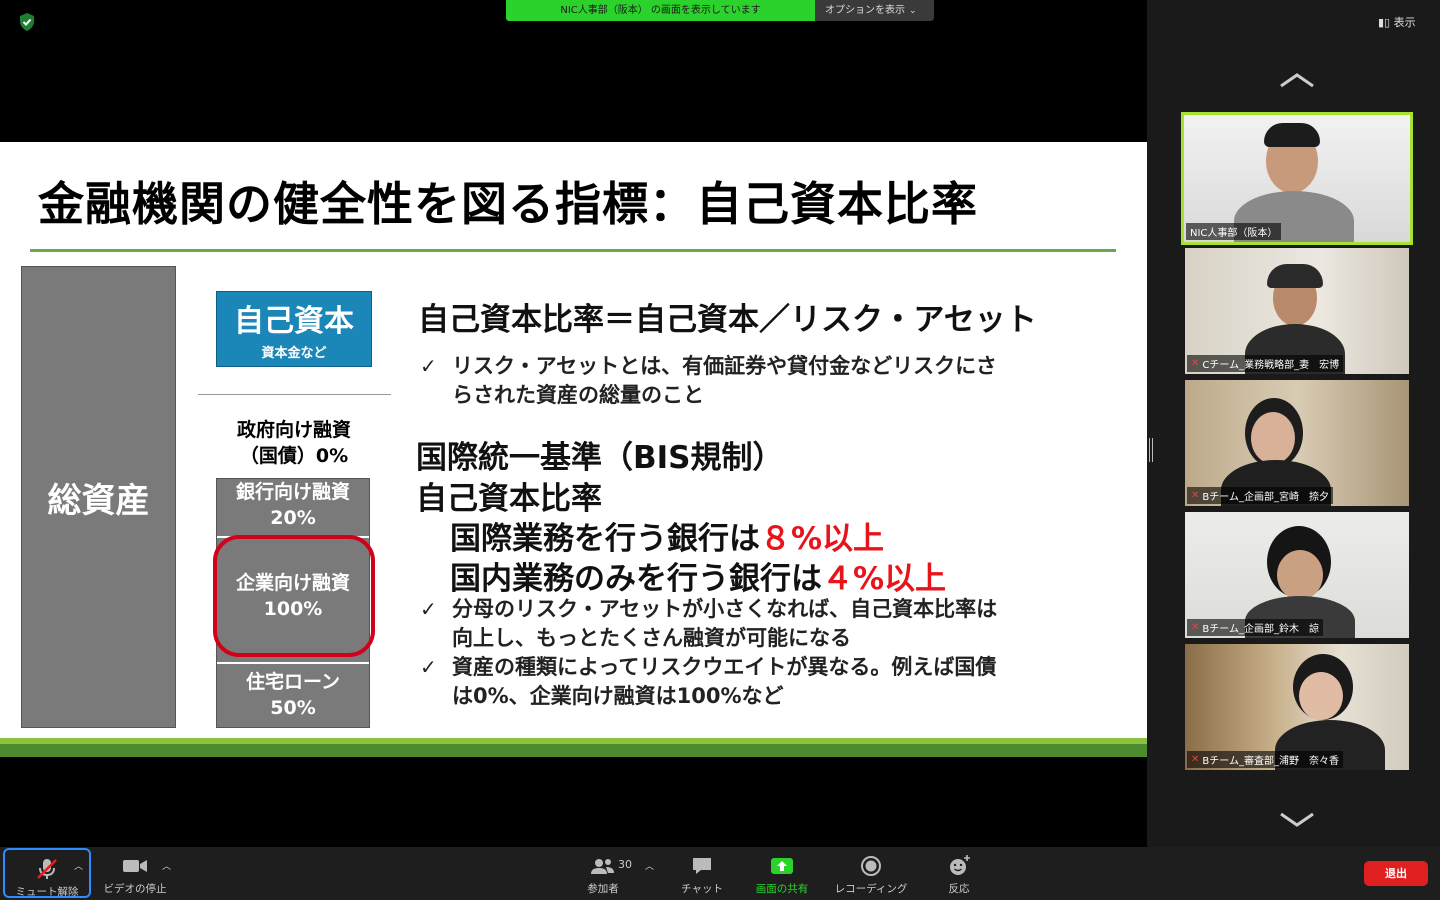 This screenshot has width=1440, height=900. Describe the element at coordinates (47, 869) in the screenshot. I see `muted-mic-icon` at that location.